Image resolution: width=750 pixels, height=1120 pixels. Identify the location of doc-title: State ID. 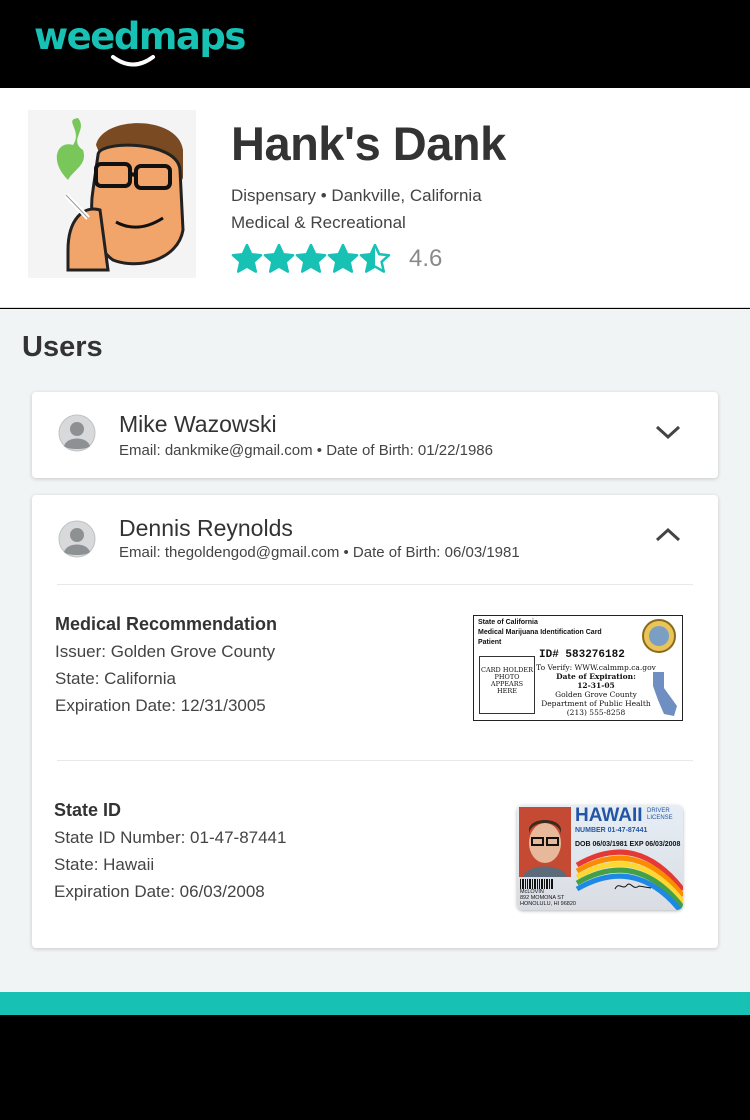
(88, 810).